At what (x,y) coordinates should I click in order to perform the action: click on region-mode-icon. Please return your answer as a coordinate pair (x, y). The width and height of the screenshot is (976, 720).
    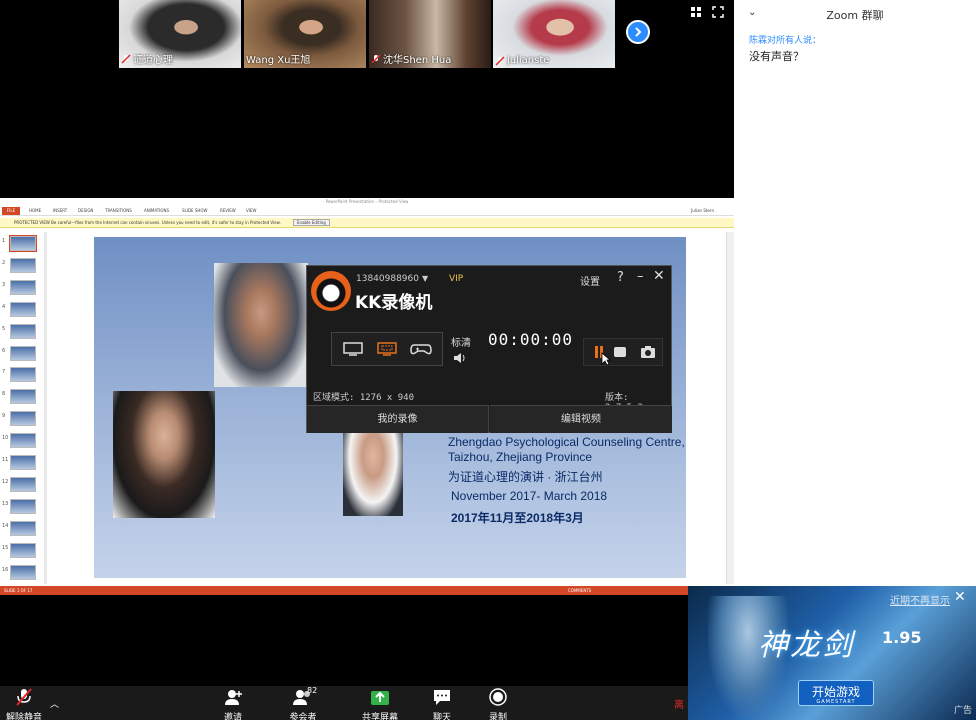
    Looking at the image, I should click on (387, 349).